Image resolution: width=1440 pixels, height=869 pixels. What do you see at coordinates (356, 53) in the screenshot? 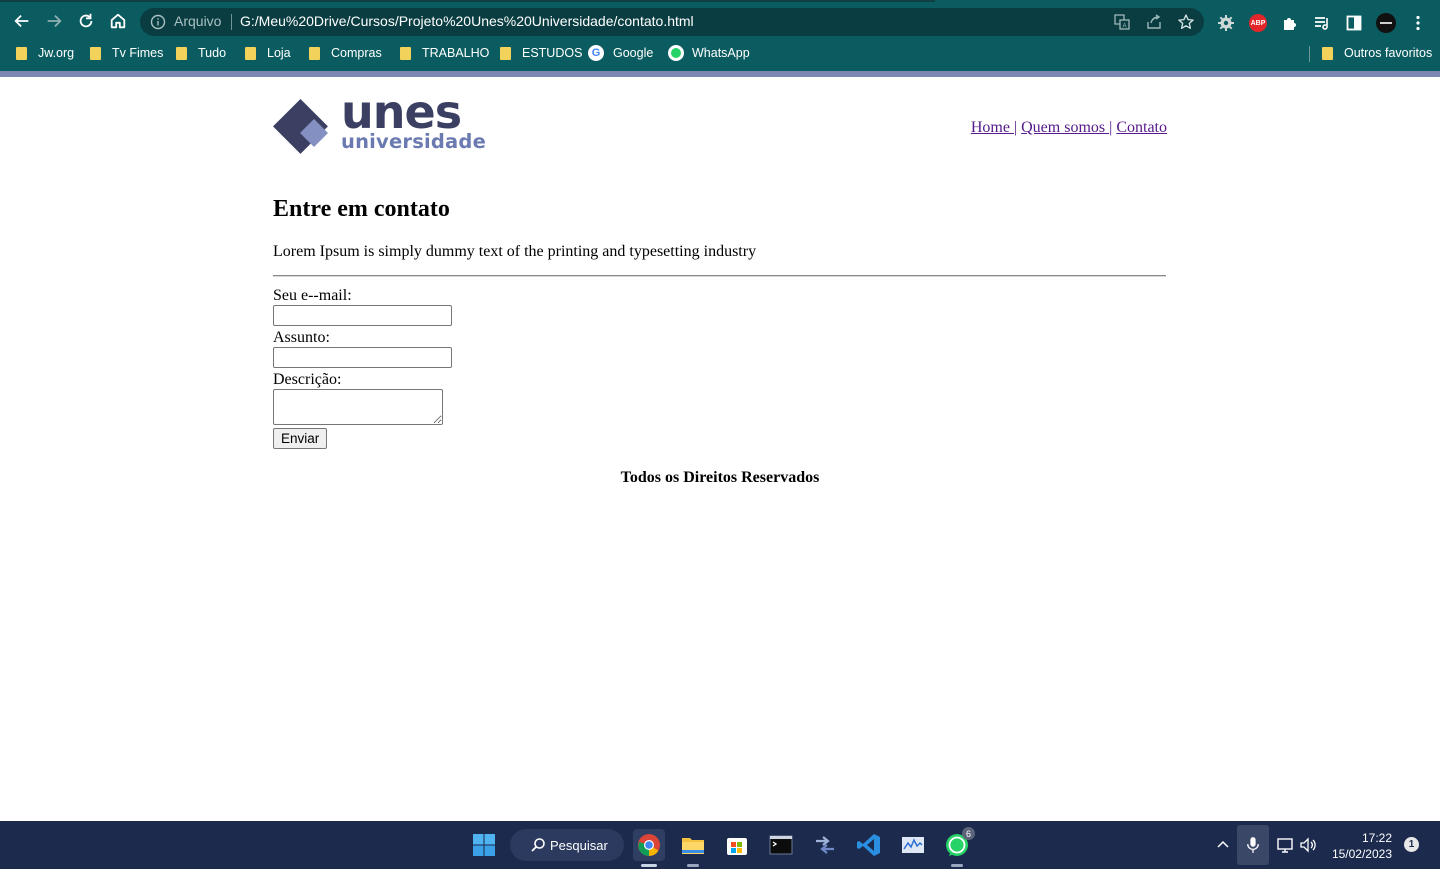
I see `bookmark-label: Compras` at bounding box center [356, 53].